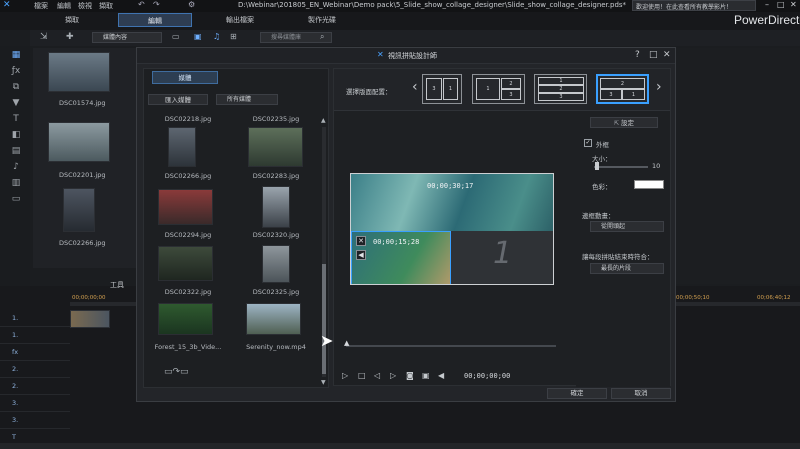  Describe the element at coordinates (426, 375) in the screenshot. I see `fullscreen-icon: ▣` at that location.